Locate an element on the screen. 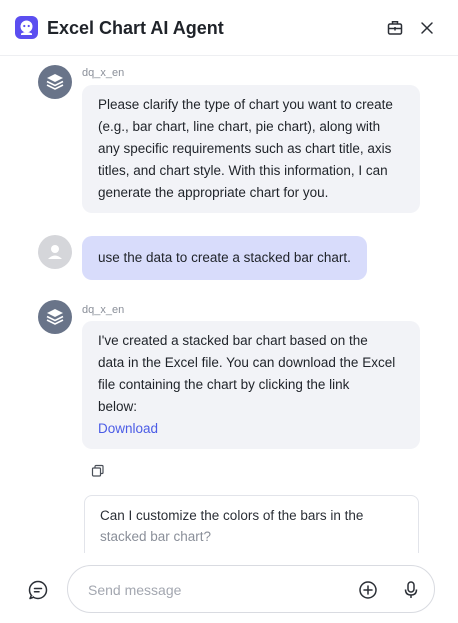 This screenshot has height=623, width=458. person-icon is located at coordinates (55, 252).